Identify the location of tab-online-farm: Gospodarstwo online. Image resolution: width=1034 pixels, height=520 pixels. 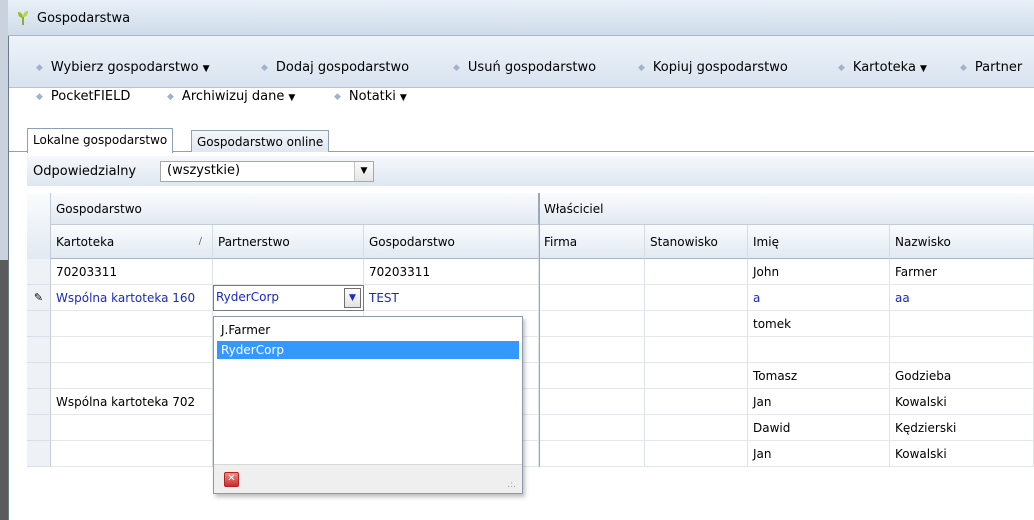
(260, 141).